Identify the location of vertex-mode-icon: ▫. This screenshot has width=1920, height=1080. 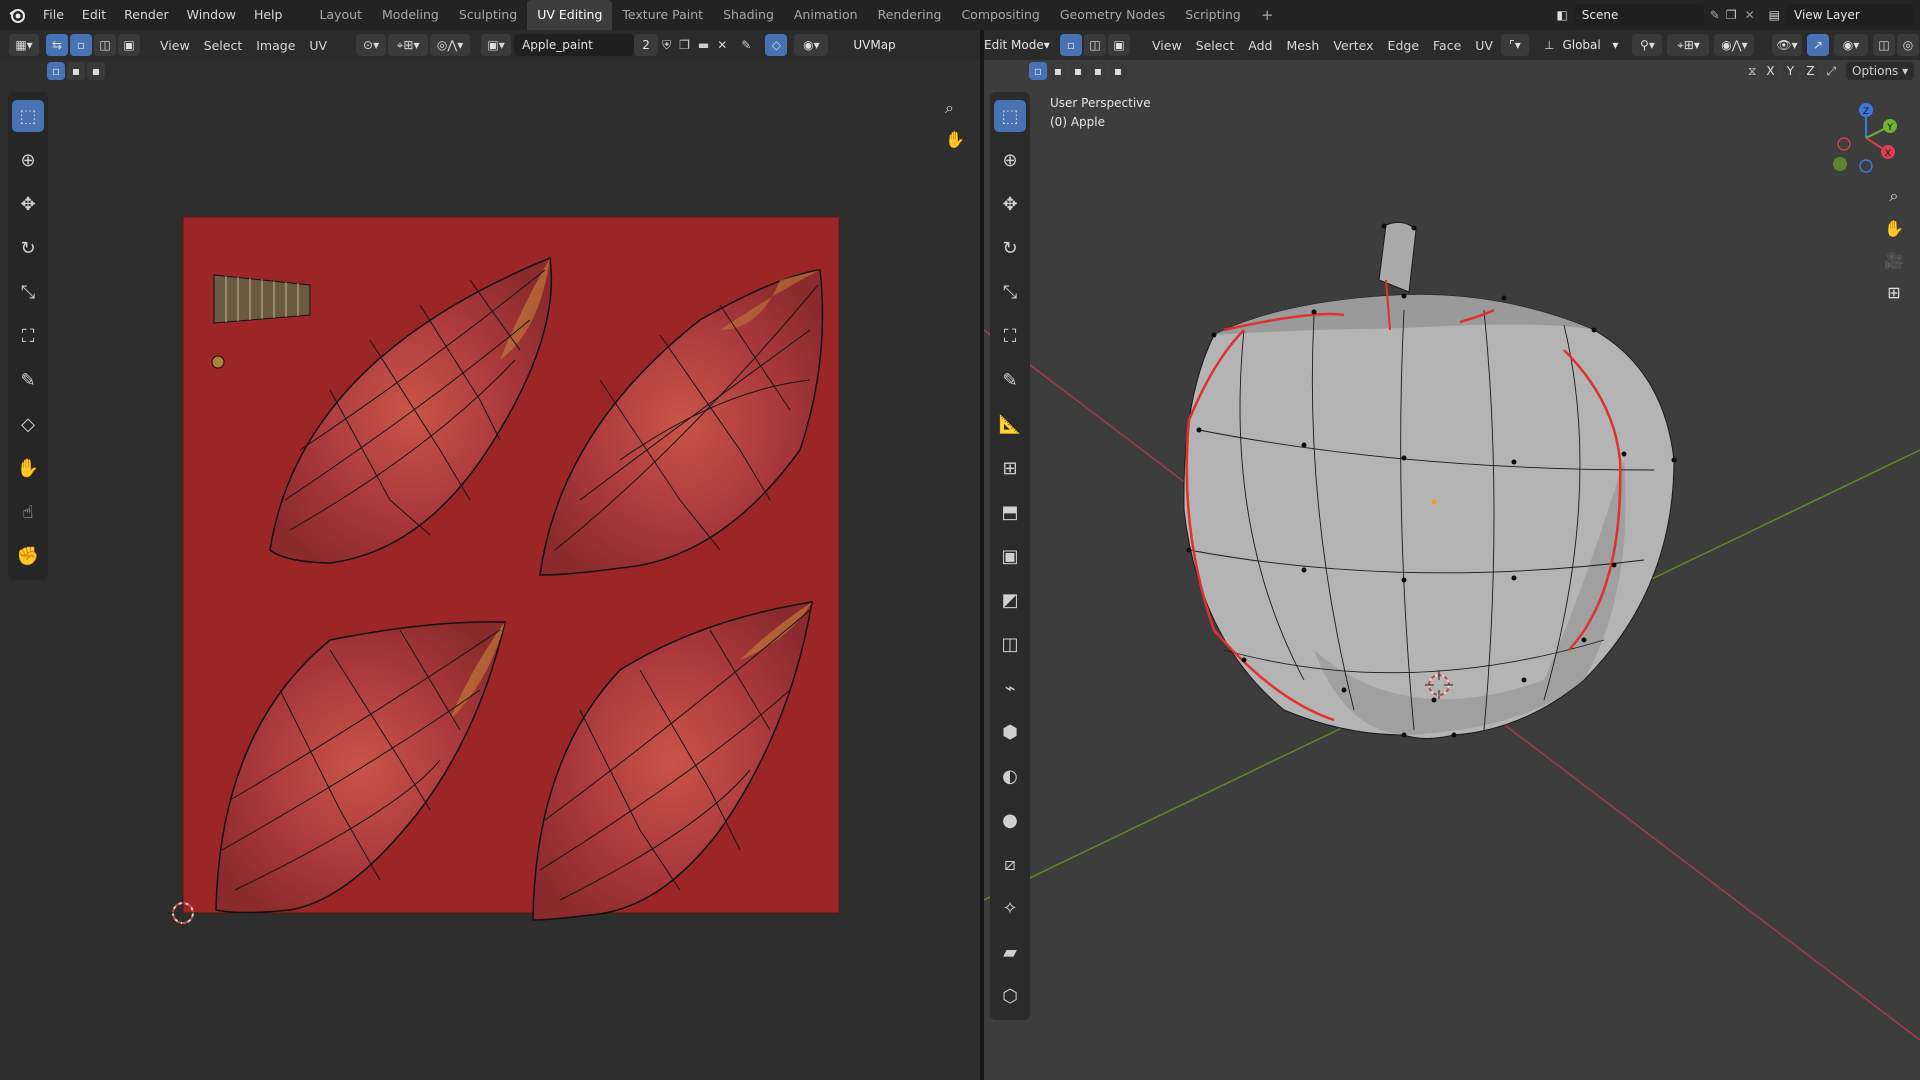
(1071, 45).